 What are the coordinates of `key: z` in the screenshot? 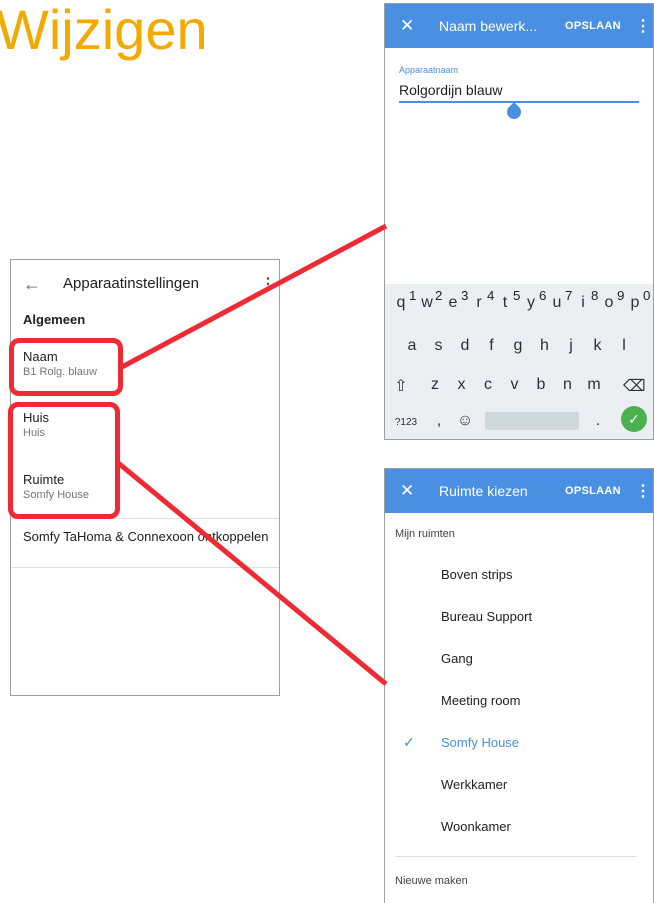 It's located at (435, 385).